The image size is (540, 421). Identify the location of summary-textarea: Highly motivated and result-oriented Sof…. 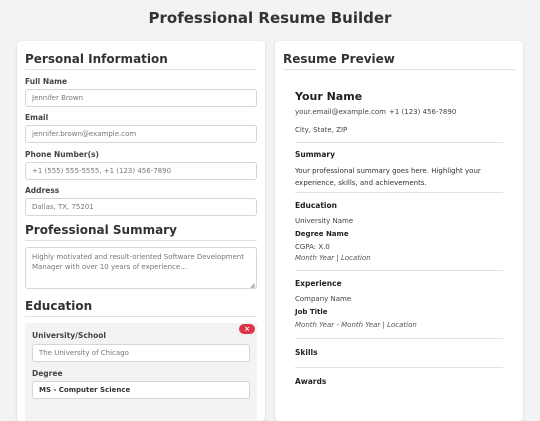
(141, 268).